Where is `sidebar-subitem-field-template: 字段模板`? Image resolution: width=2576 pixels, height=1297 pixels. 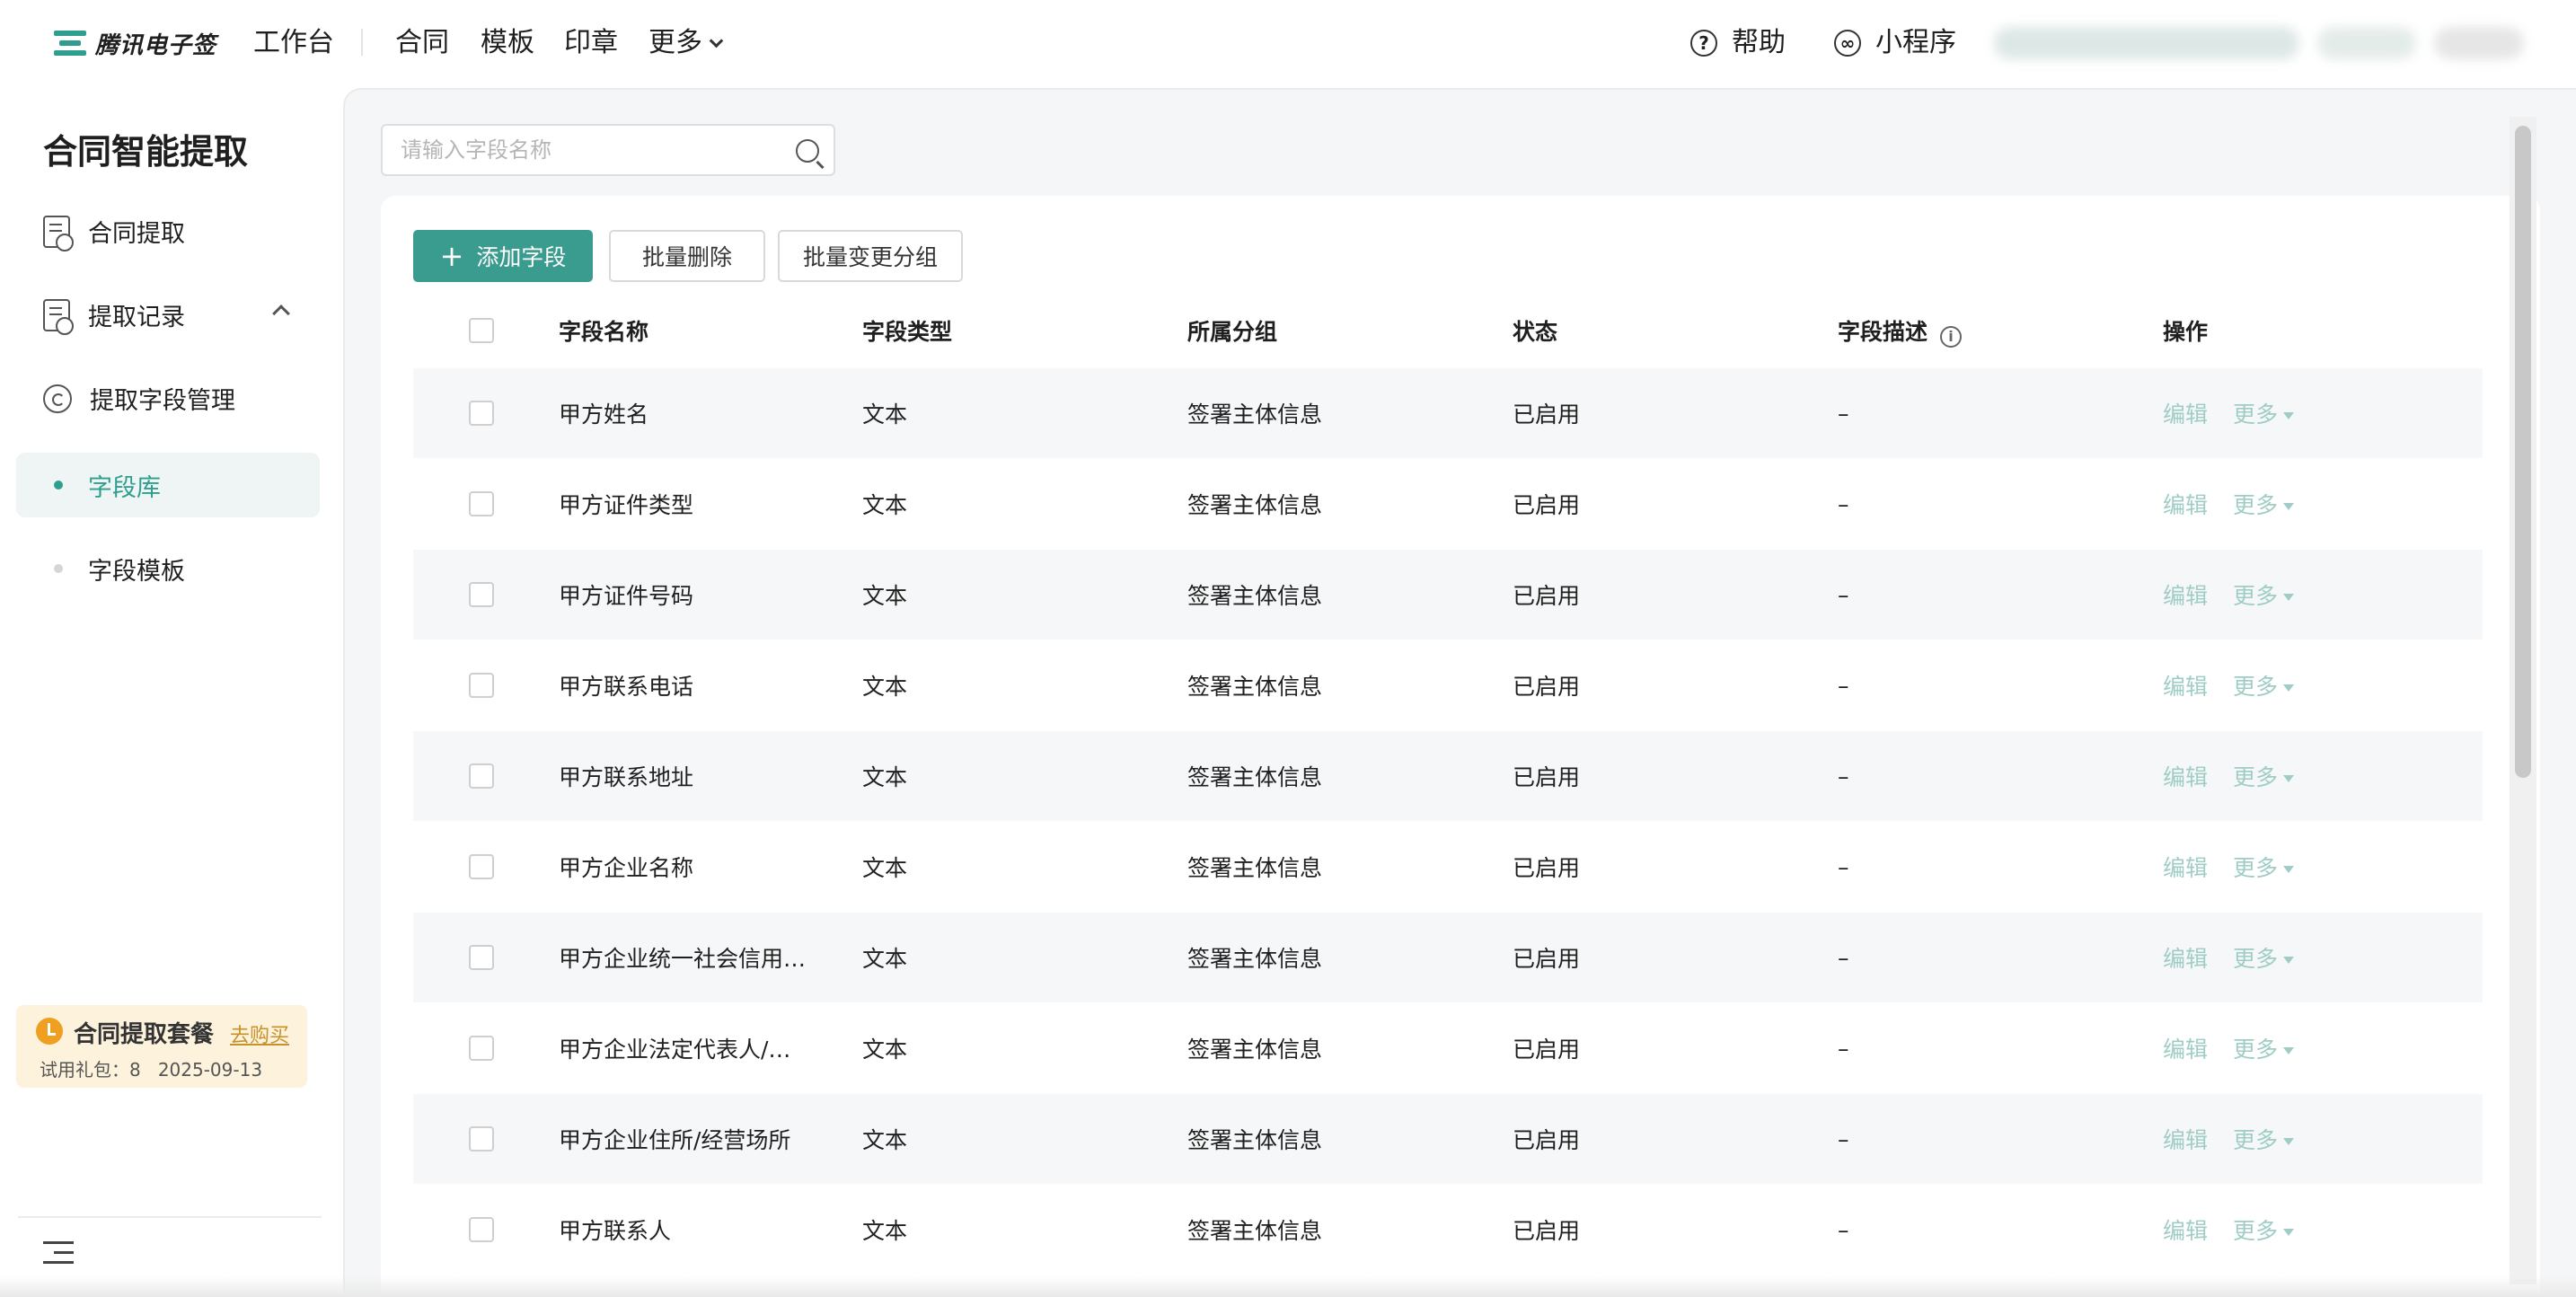 sidebar-subitem-field-template: 字段模板 is located at coordinates (168, 568).